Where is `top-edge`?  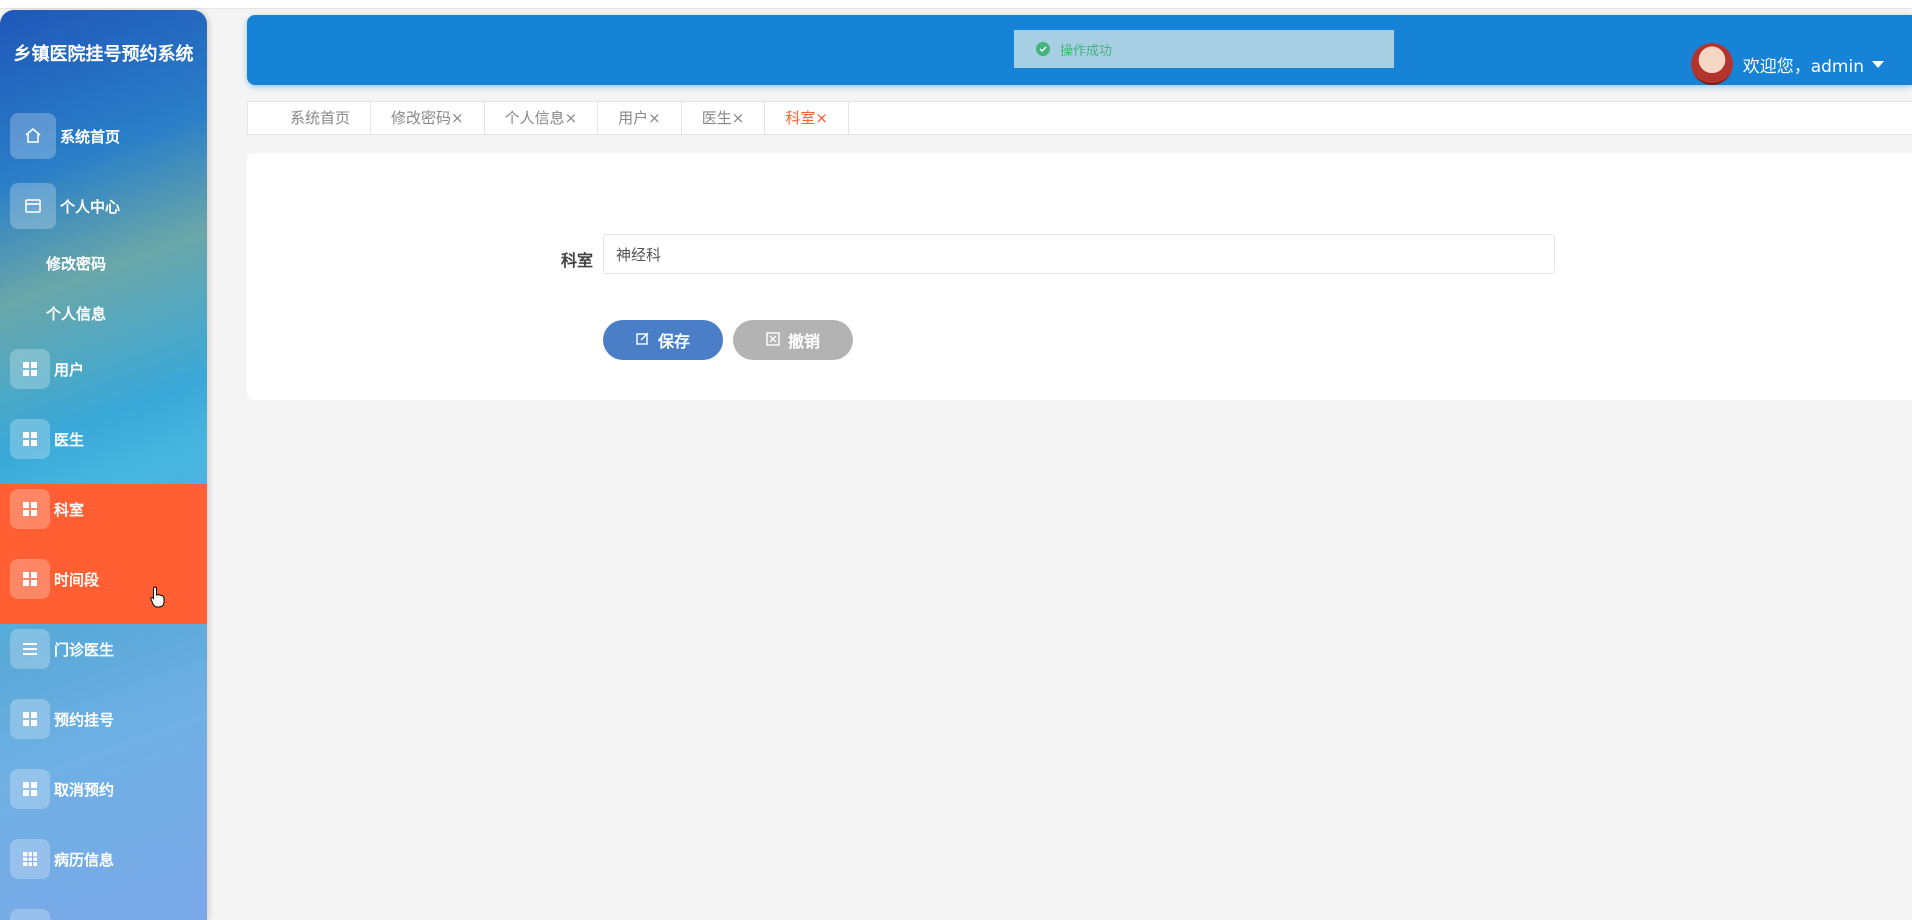
top-edge is located at coordinates (956, 4).